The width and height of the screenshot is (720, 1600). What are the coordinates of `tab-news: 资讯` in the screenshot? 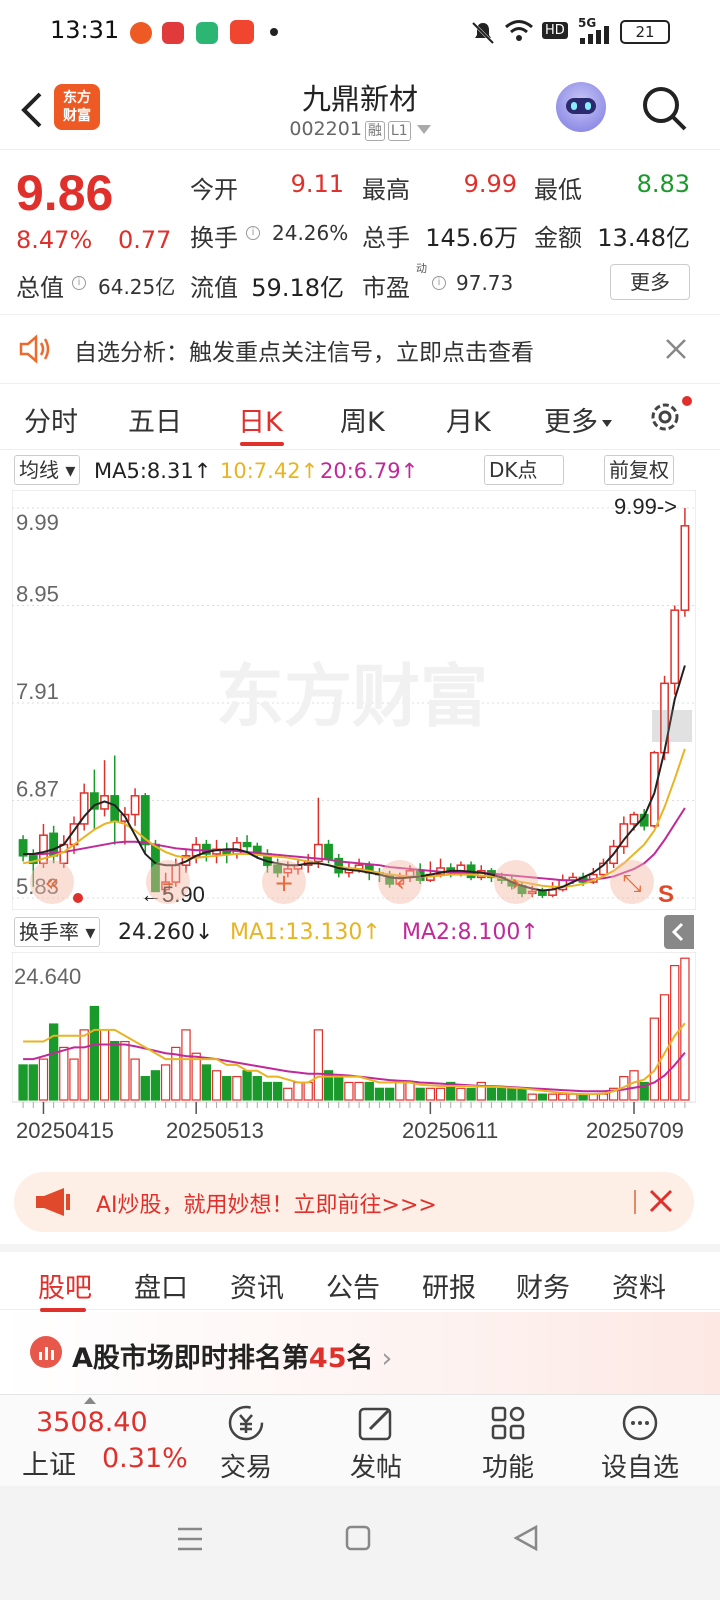 It's located at (257, 1285).